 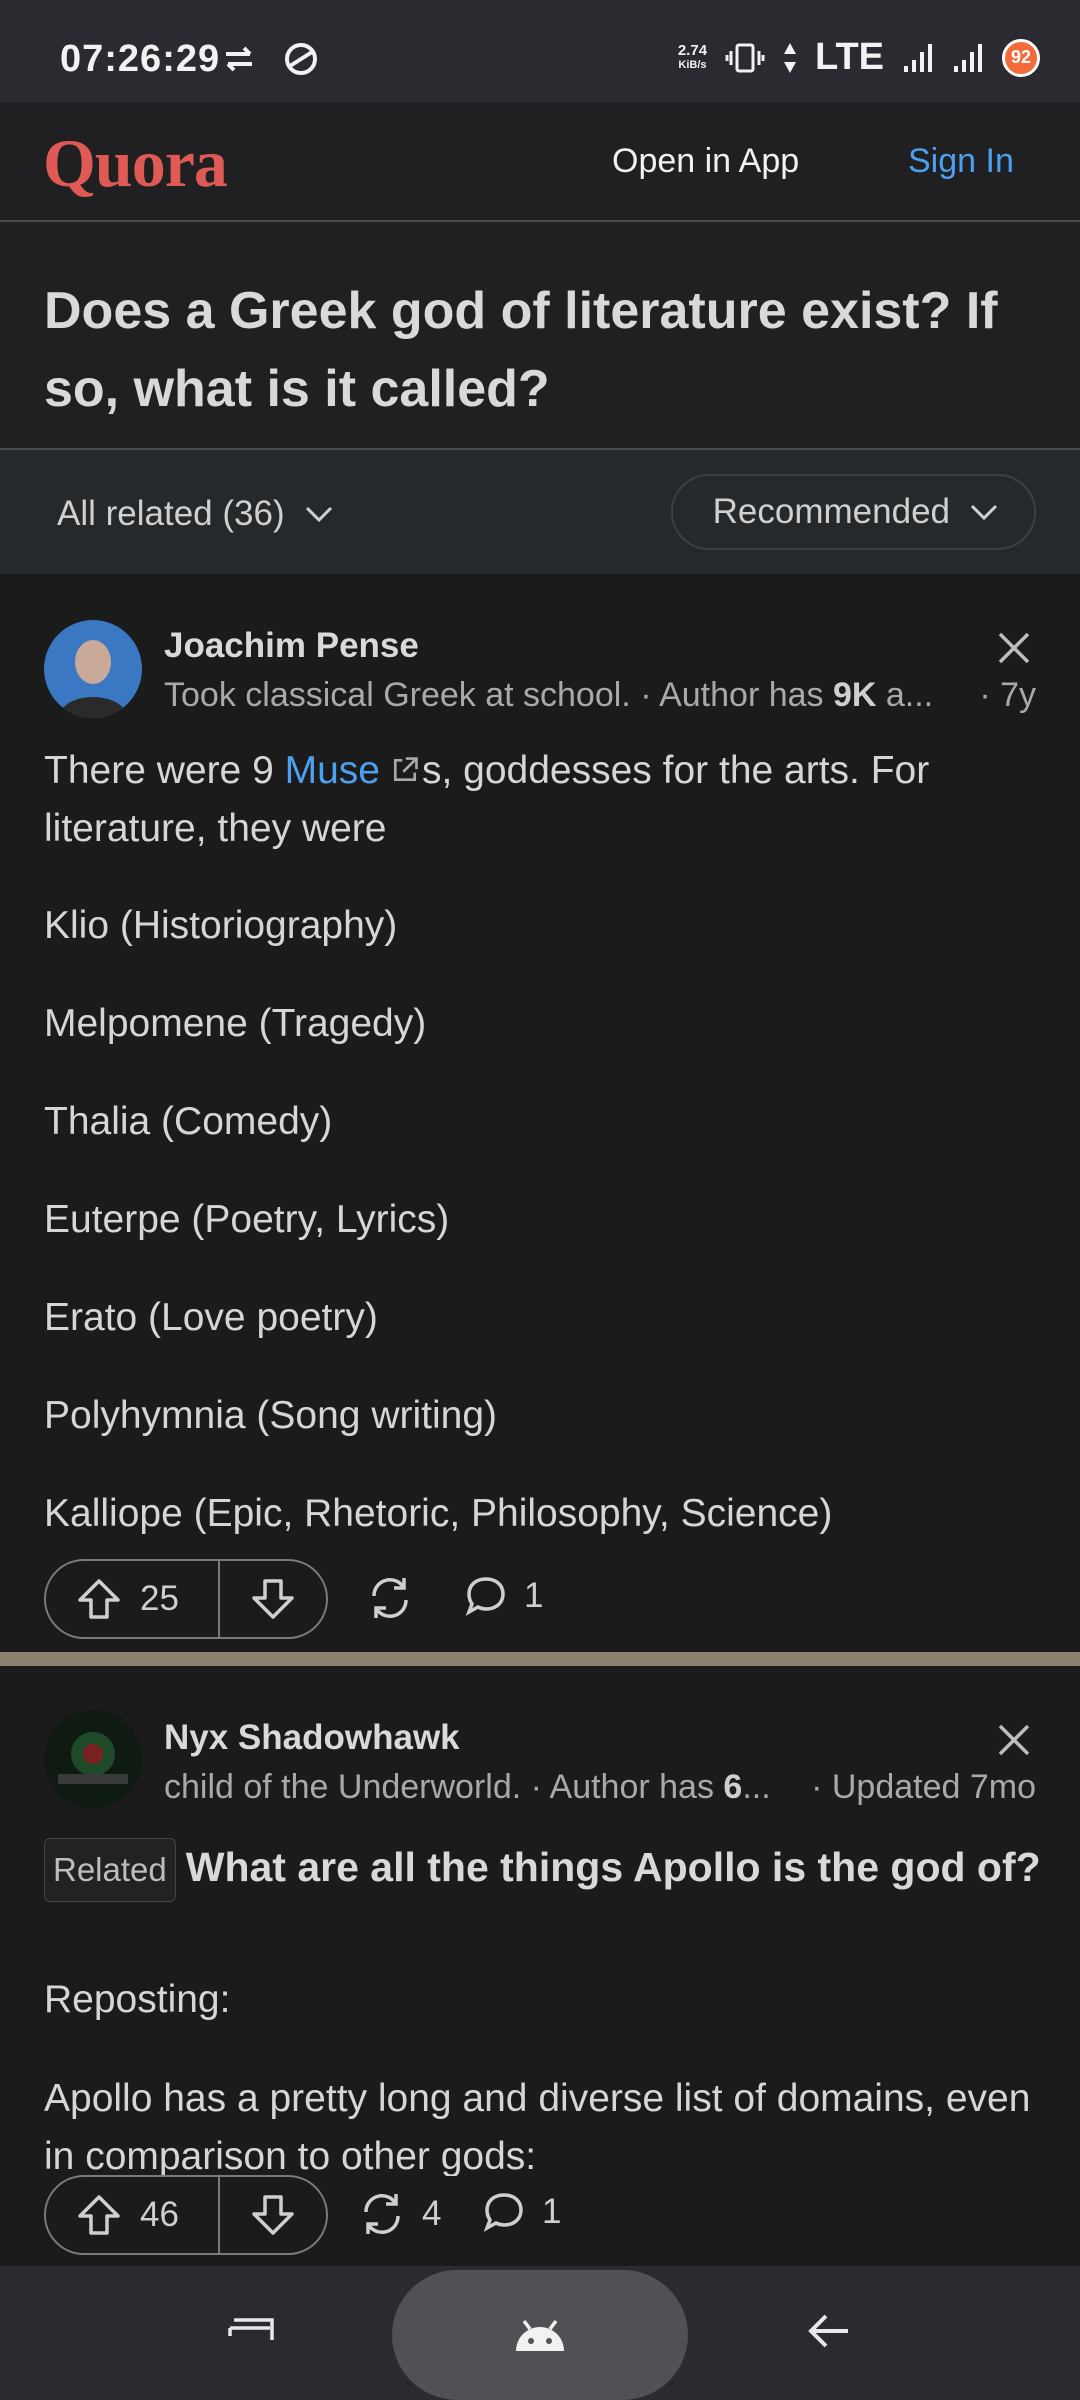 What do you see at coordinates (432, 2213) in the screenshot?
I see `share-count: 4` at bounding box center [432, 2213].